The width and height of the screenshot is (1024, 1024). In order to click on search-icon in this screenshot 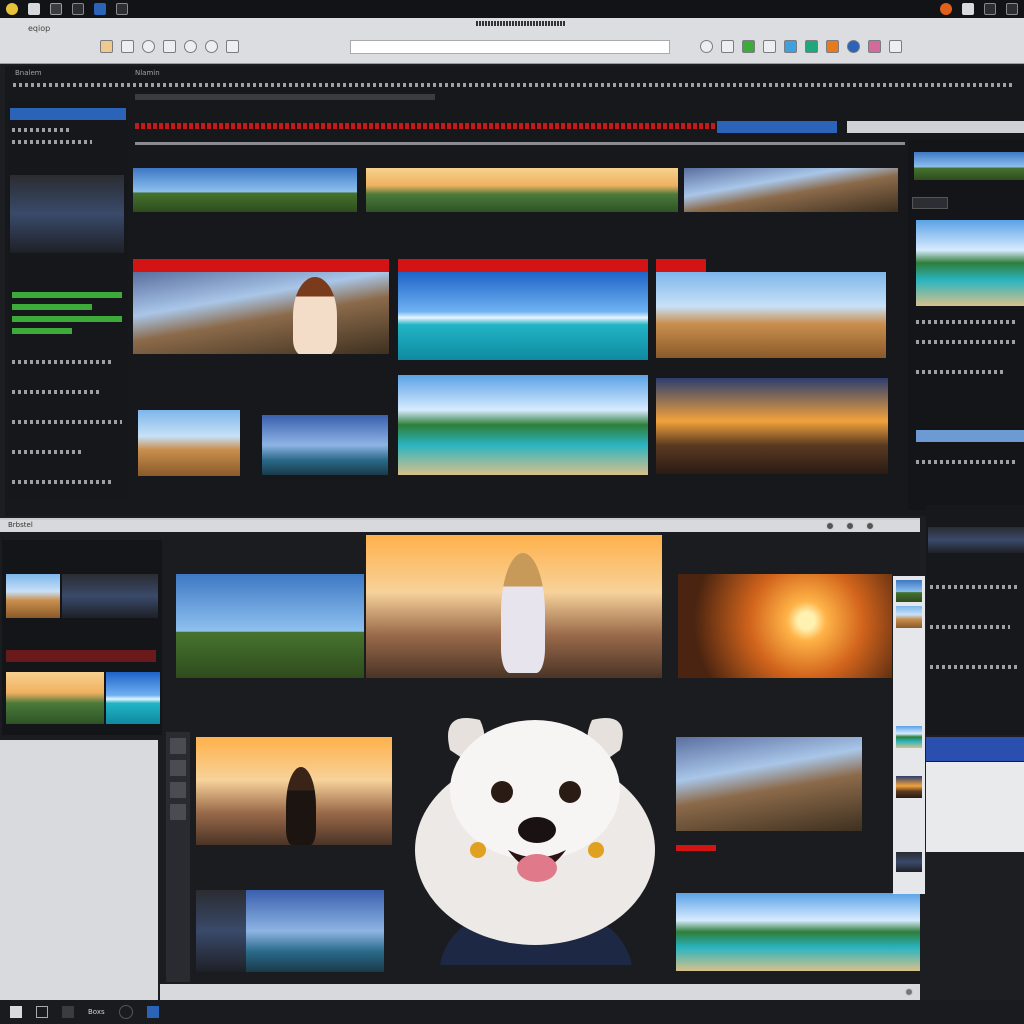, I will do `click(42, 1012)`.